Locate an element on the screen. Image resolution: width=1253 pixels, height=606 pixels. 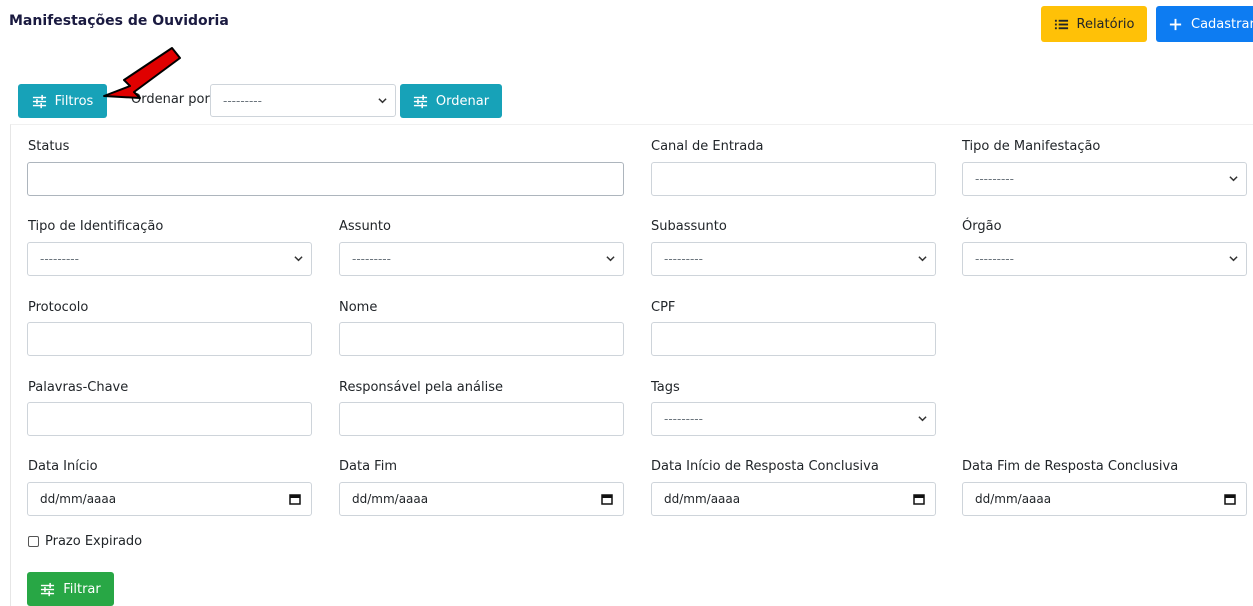
orgao-label: Órgão is located at coordinates (982, 226).